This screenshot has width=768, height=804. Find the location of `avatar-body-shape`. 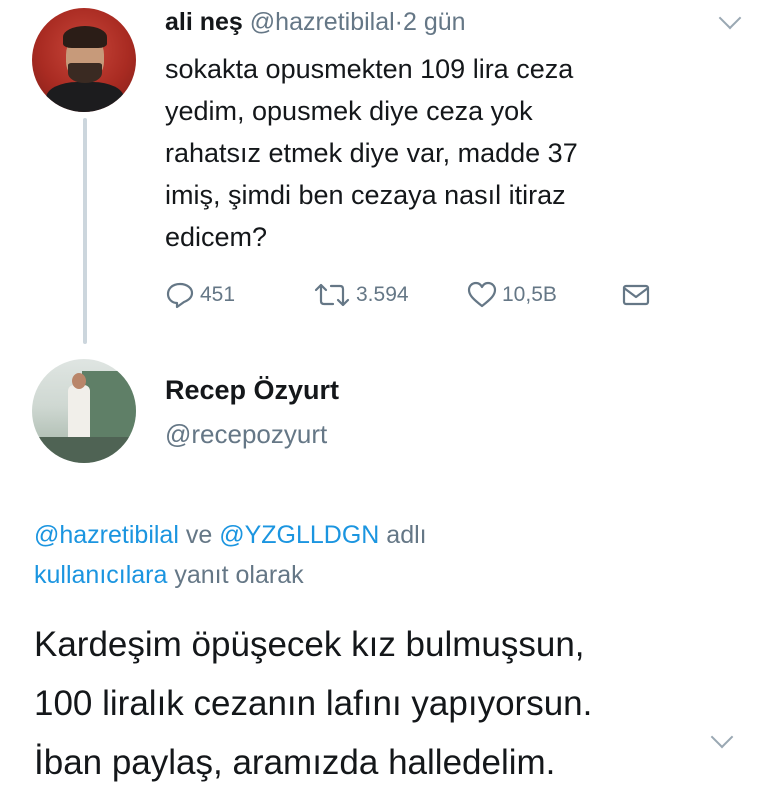

avatar-body-shape is located at coordinates (85, 97).